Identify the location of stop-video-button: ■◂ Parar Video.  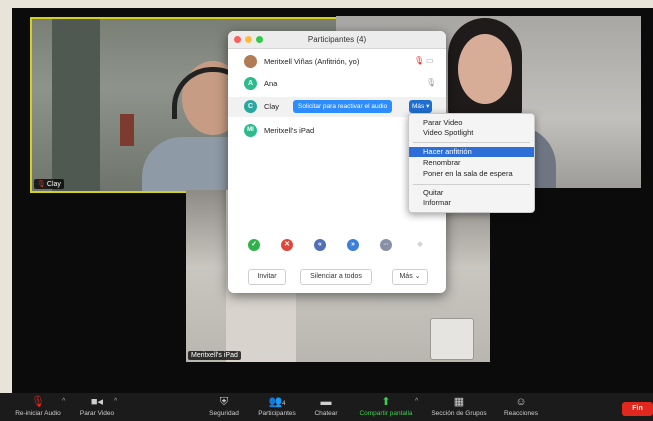
(97, 406).